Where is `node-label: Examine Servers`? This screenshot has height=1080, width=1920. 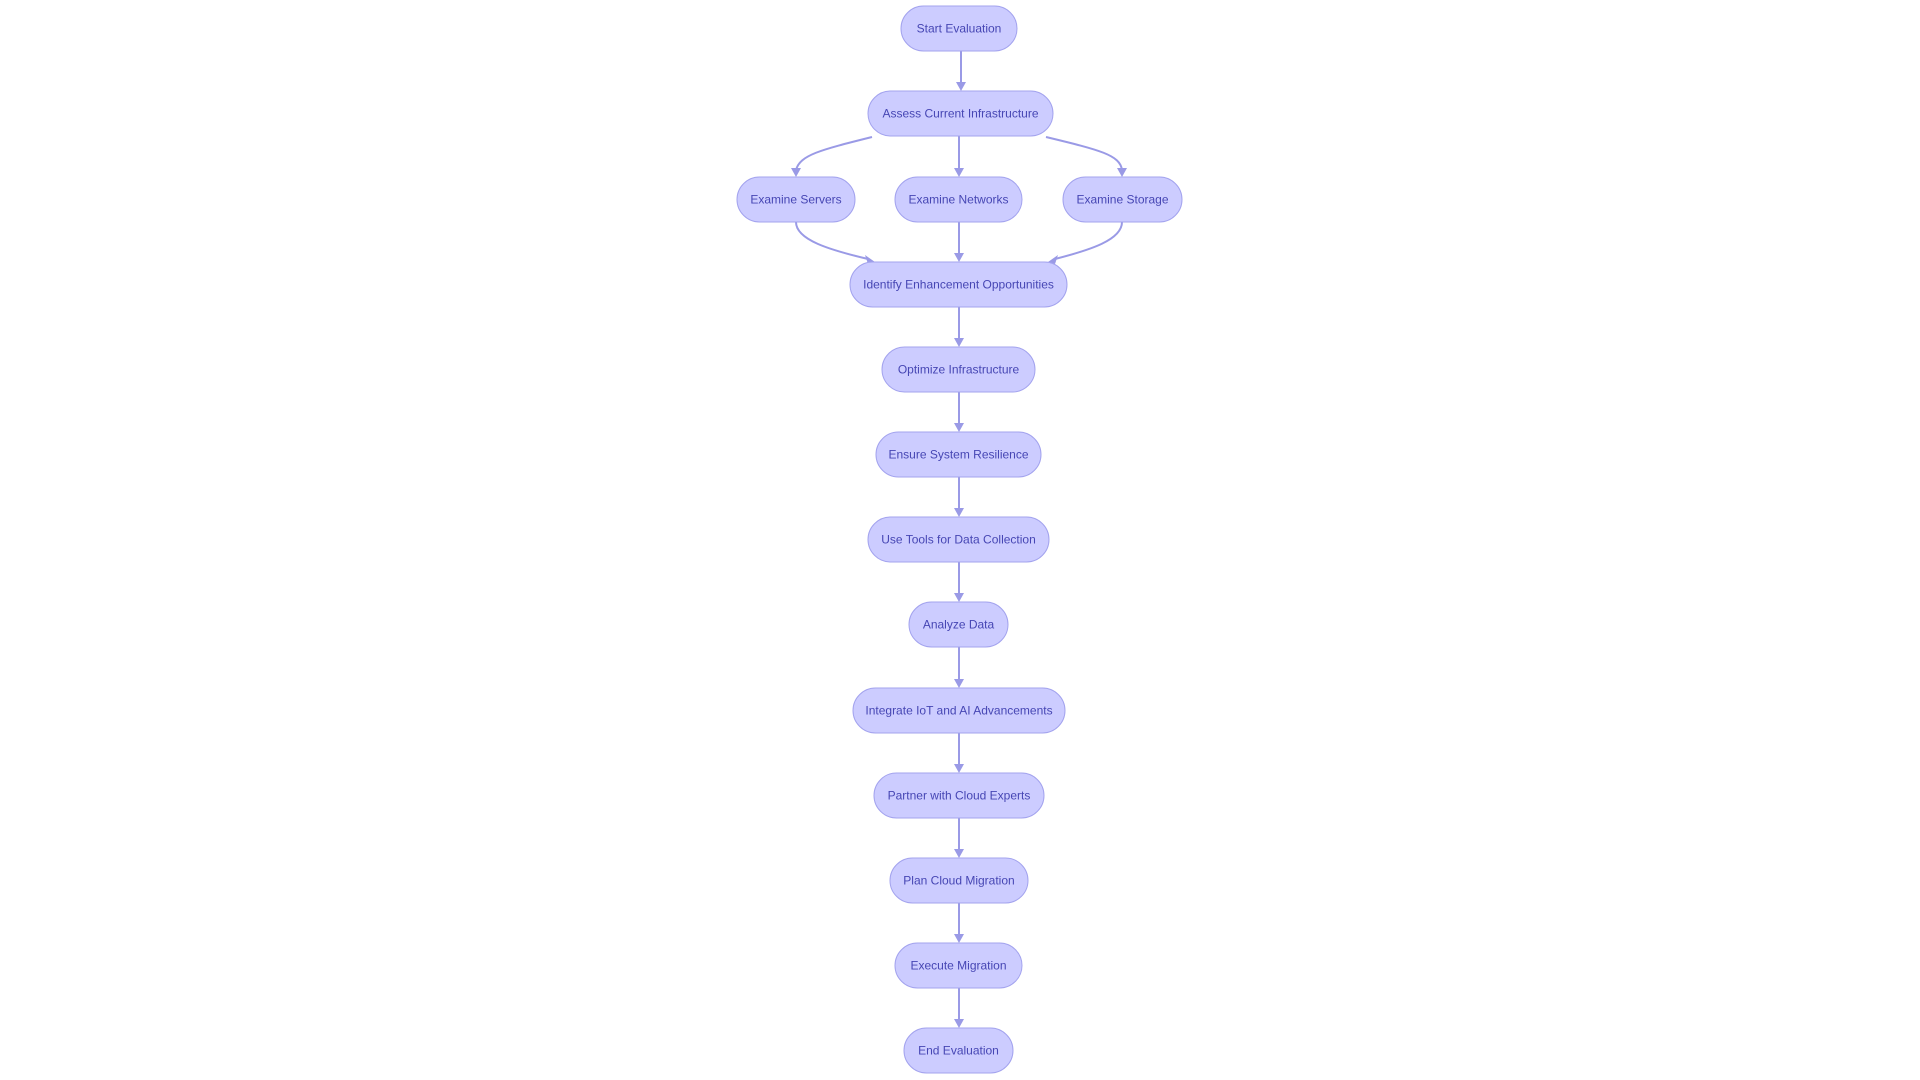 node-label: Examine Servers is located at coordinates (795, 200).